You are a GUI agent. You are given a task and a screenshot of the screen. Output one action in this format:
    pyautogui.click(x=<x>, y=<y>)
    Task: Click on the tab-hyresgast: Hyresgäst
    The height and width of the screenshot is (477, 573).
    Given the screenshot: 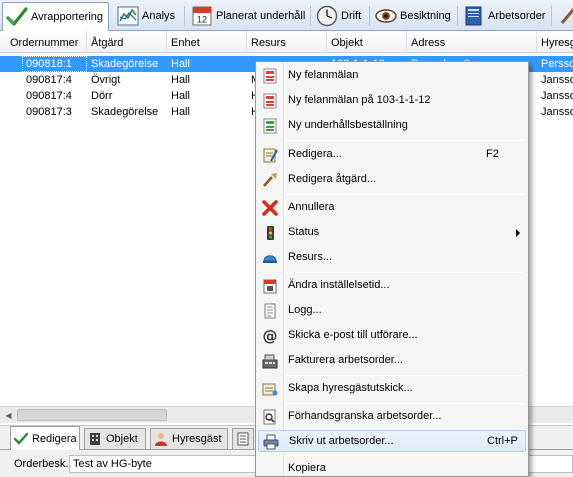 What is the action you would take?
    pyautogui.click(x=189, y=438)
    